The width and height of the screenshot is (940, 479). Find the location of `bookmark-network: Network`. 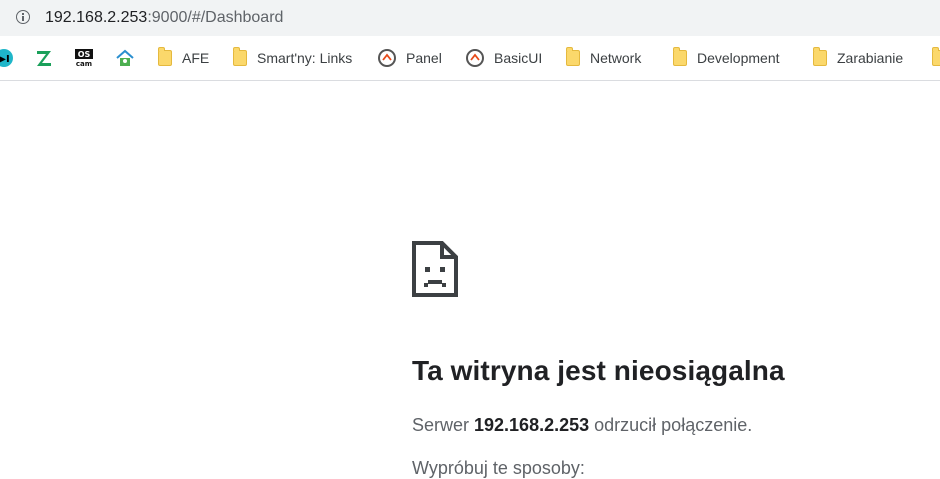

bookmark-network: Network is located at coordinates (603, 58).